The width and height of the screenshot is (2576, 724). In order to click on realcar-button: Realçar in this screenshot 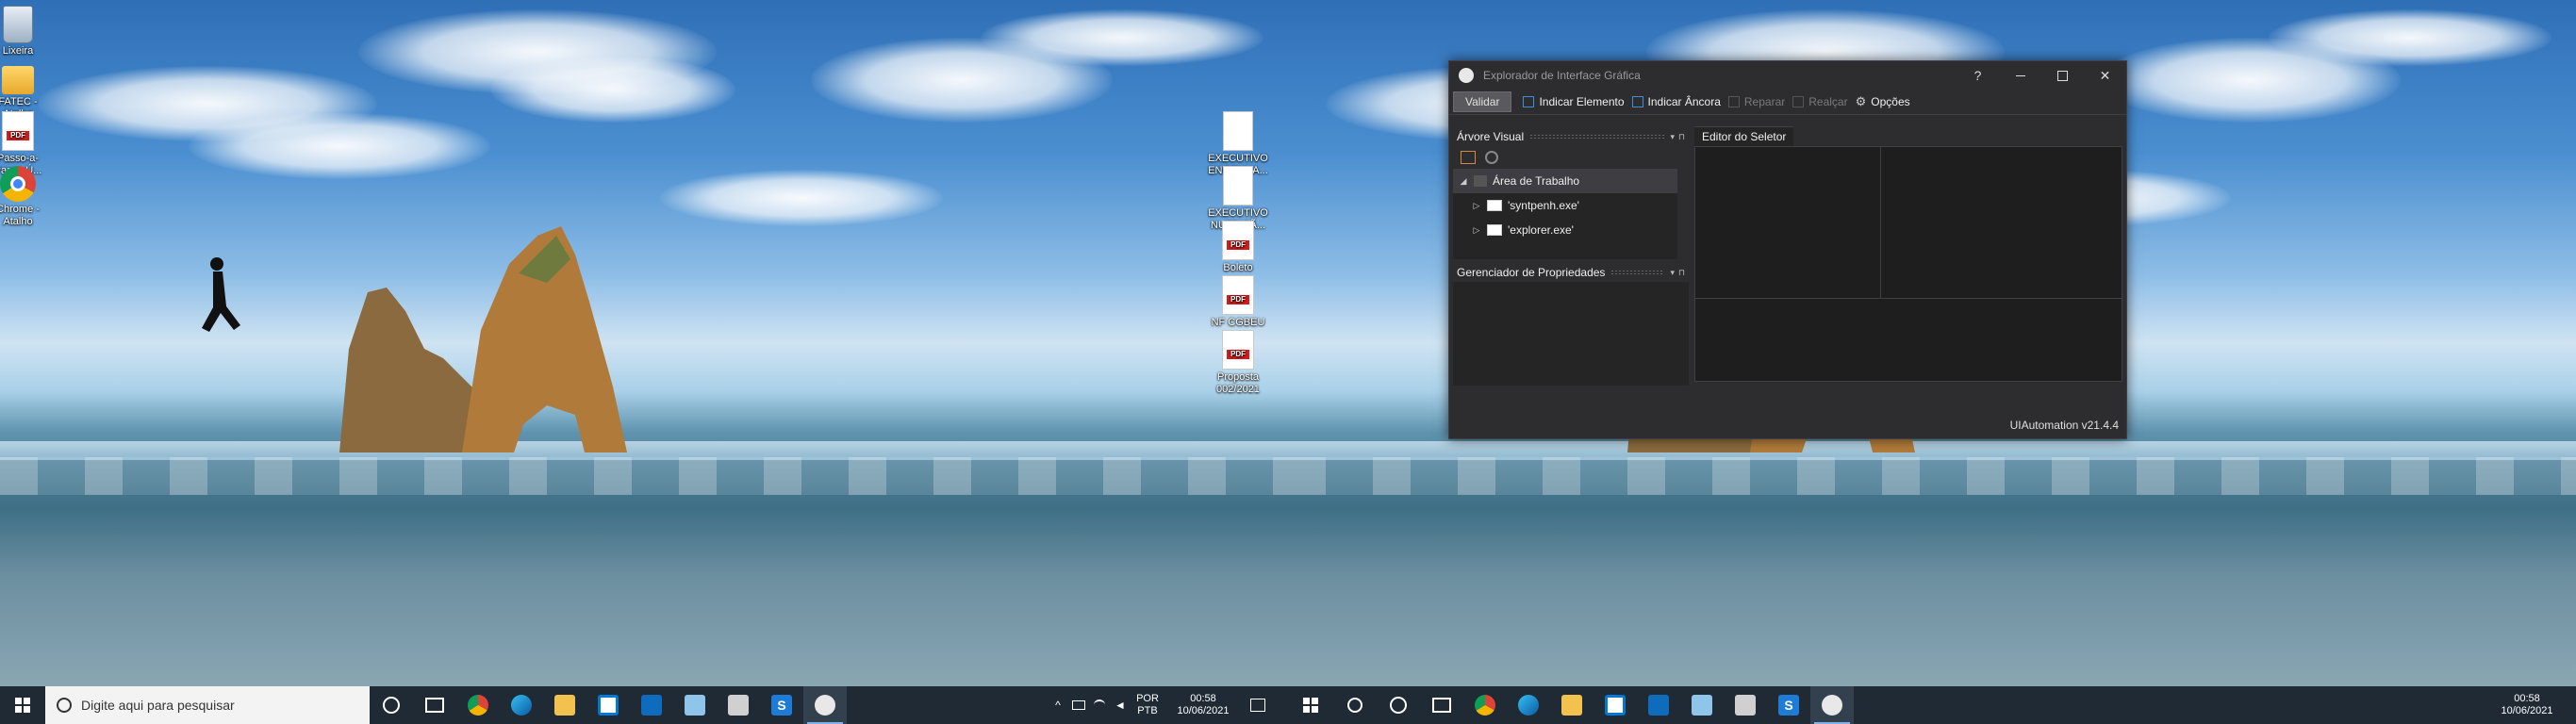, I will do `click(1820, 101)`.